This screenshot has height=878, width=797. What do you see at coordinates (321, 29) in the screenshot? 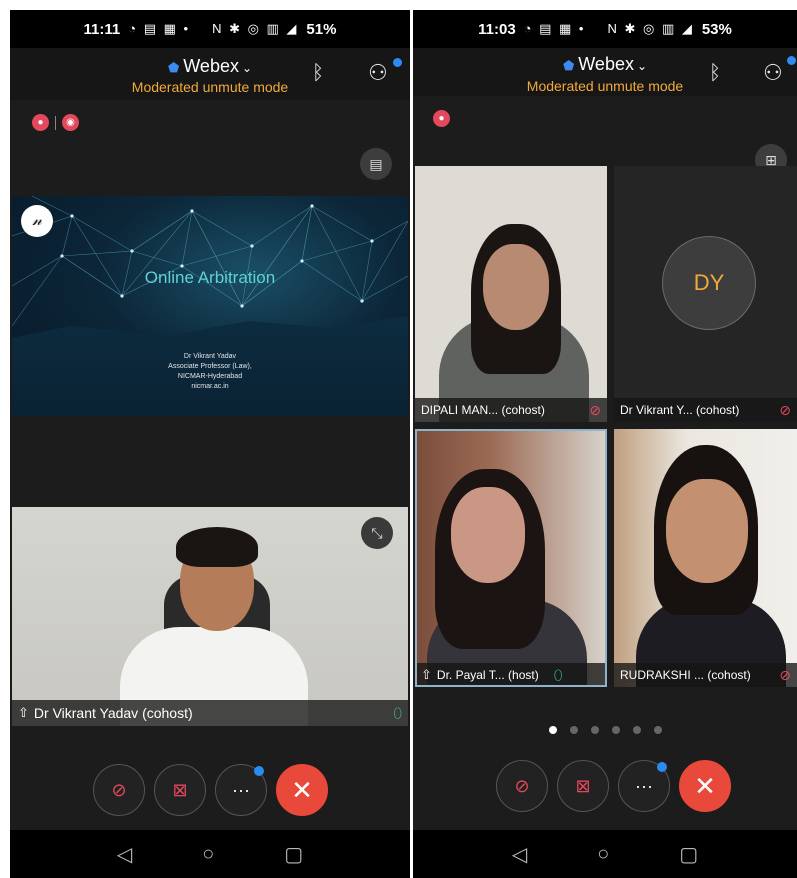
I see `battery-level: 51%` at bounding box center [321, 29].